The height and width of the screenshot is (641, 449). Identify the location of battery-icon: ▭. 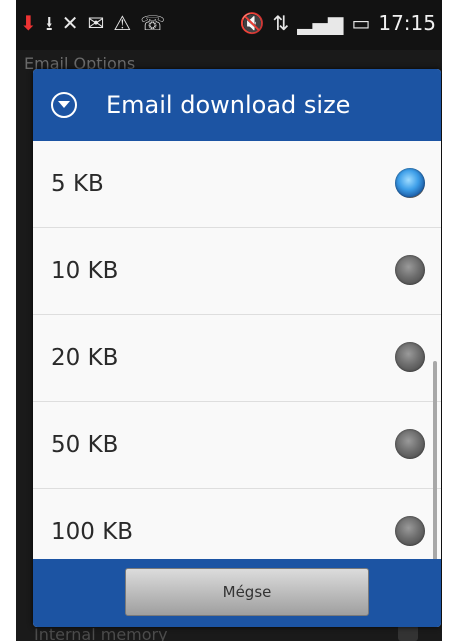
(361, 23).